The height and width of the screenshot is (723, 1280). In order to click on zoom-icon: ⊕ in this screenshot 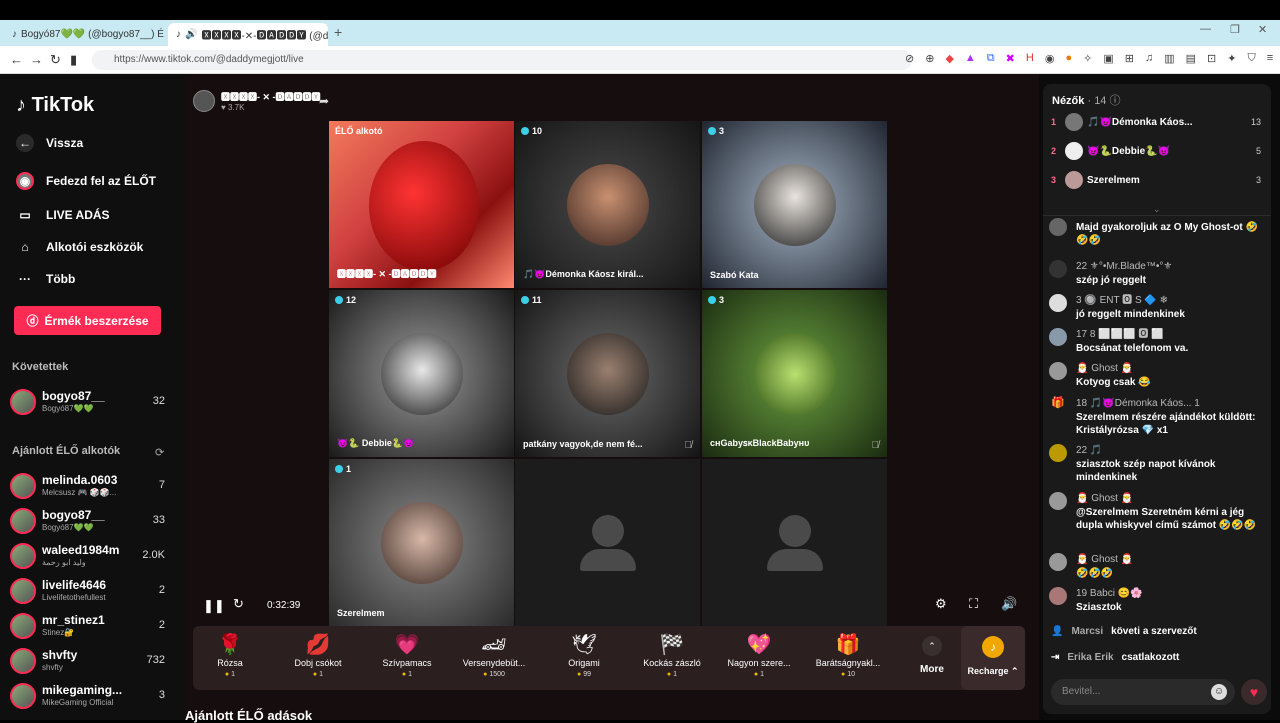, I will do `click(929, 58)`.